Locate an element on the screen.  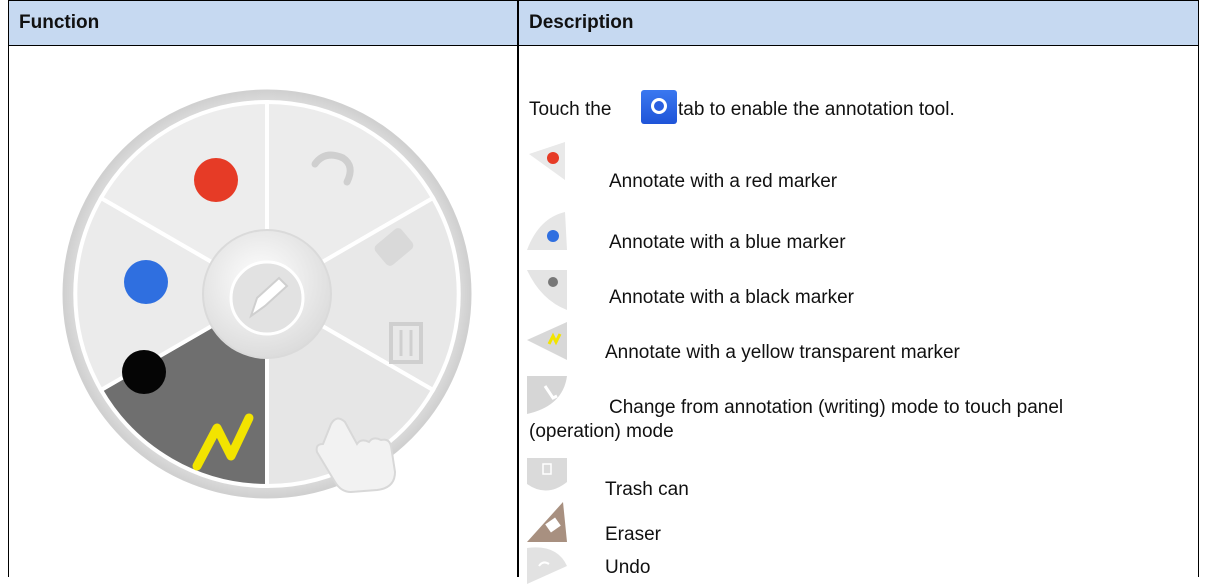
undo-desc-icon is located at coordinates (547, 565).